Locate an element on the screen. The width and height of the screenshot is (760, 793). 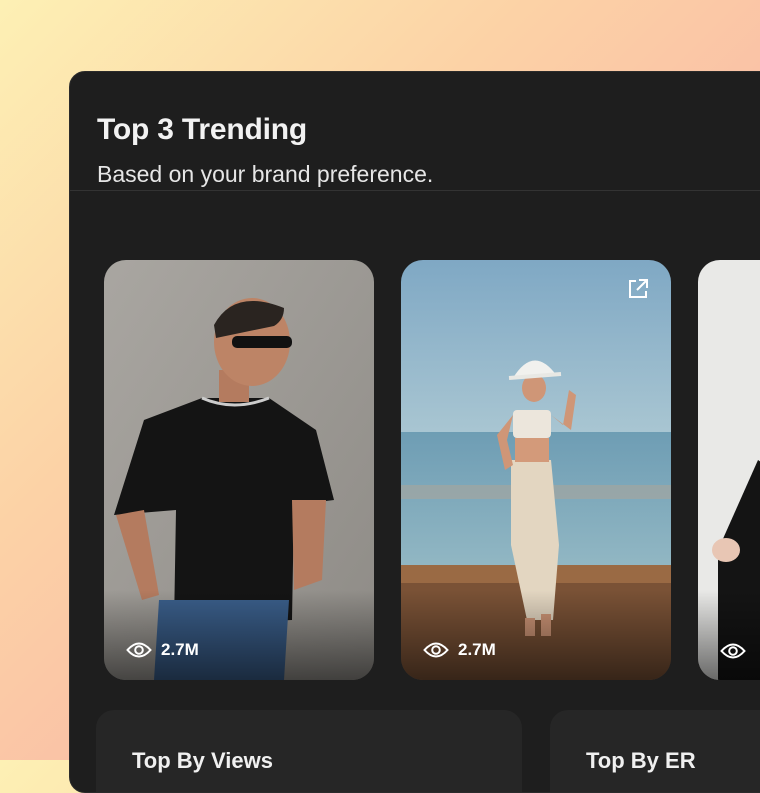
panel-title: Top 3 Trending is located at coordinates (202, 129).